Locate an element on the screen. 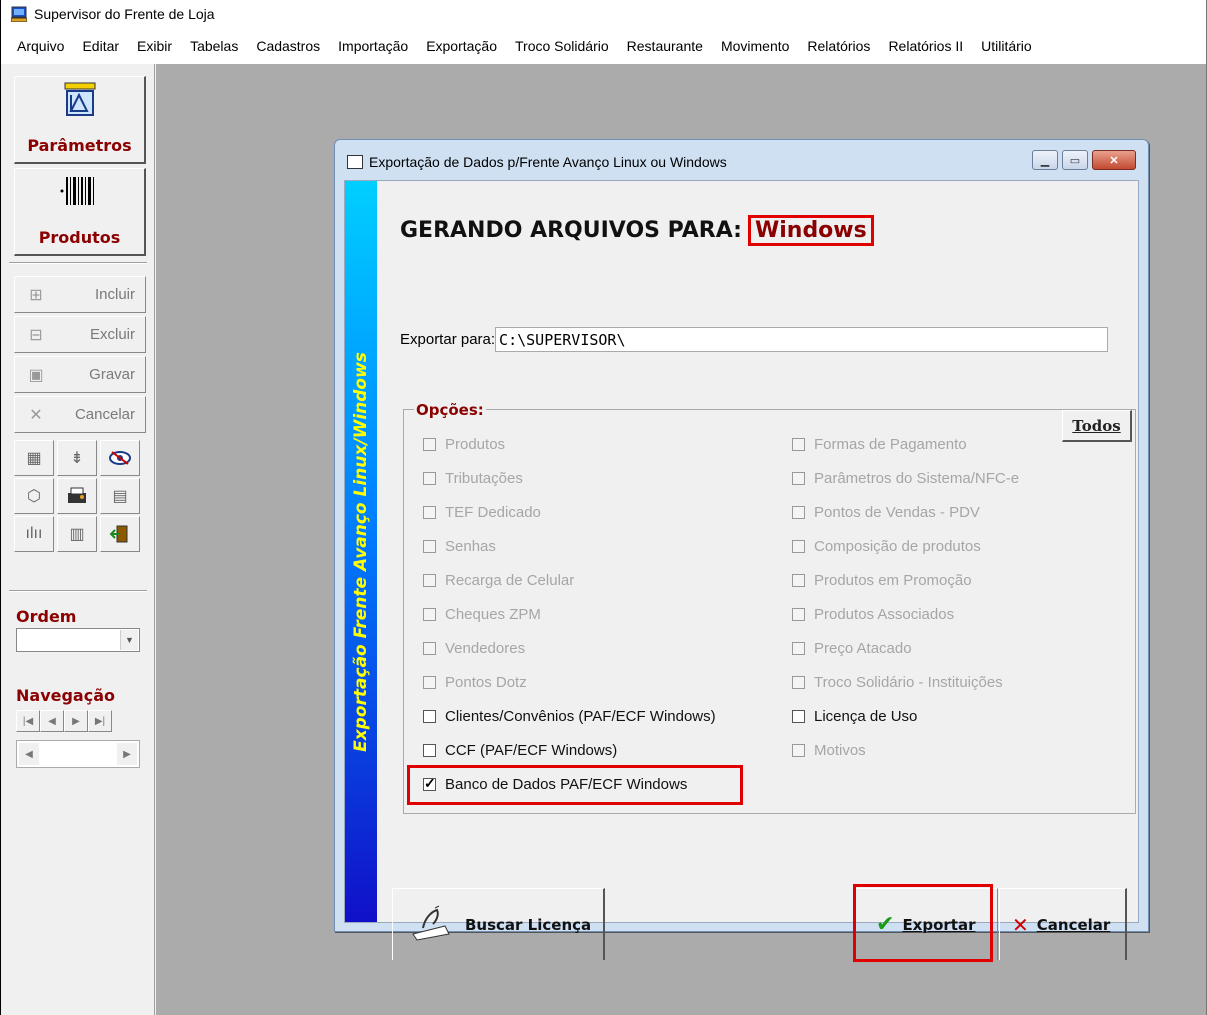 The image size is (1207, 1015). menu-arquivo: Arquivo is located at coordinates (41, 46).